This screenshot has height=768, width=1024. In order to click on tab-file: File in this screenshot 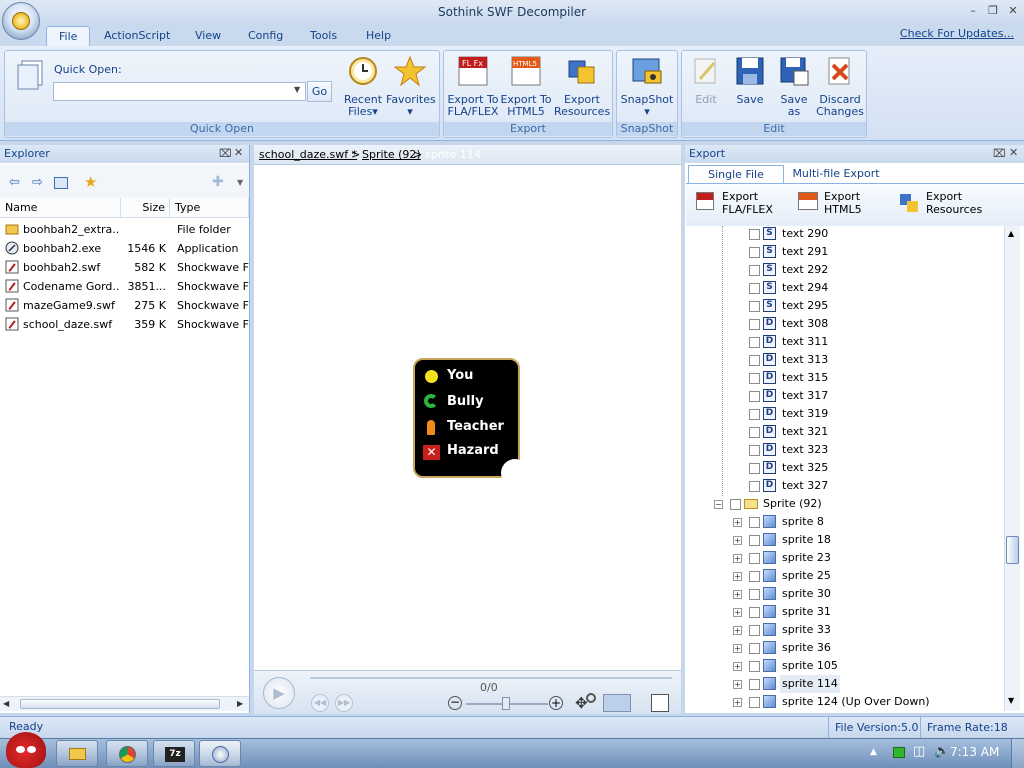, I will do `click(68, 36)`.